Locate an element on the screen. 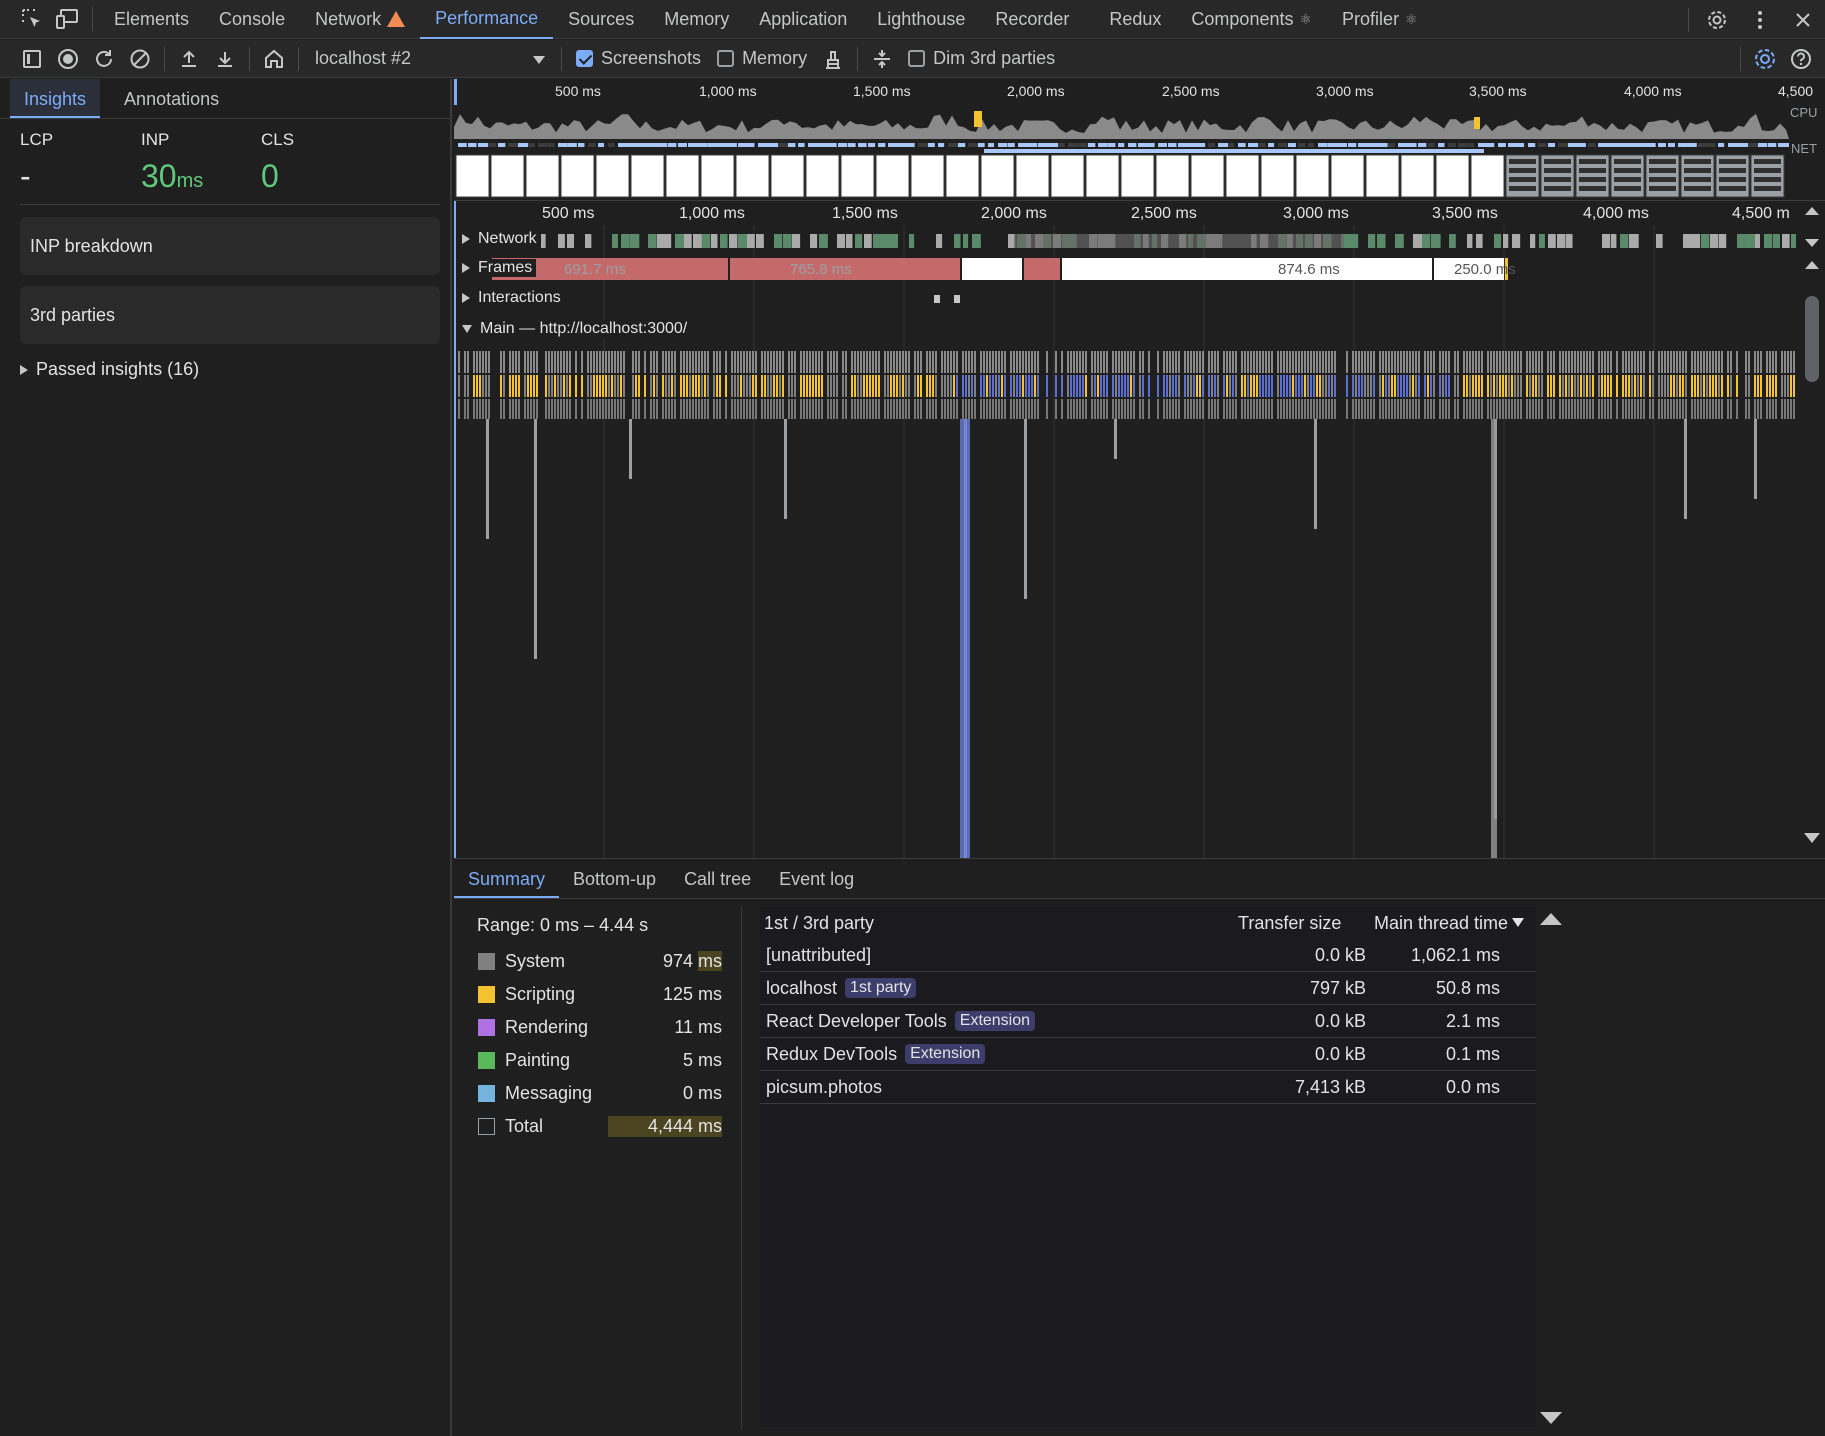  tab-recorder: Recorder is located at coordinates (1032, 19).